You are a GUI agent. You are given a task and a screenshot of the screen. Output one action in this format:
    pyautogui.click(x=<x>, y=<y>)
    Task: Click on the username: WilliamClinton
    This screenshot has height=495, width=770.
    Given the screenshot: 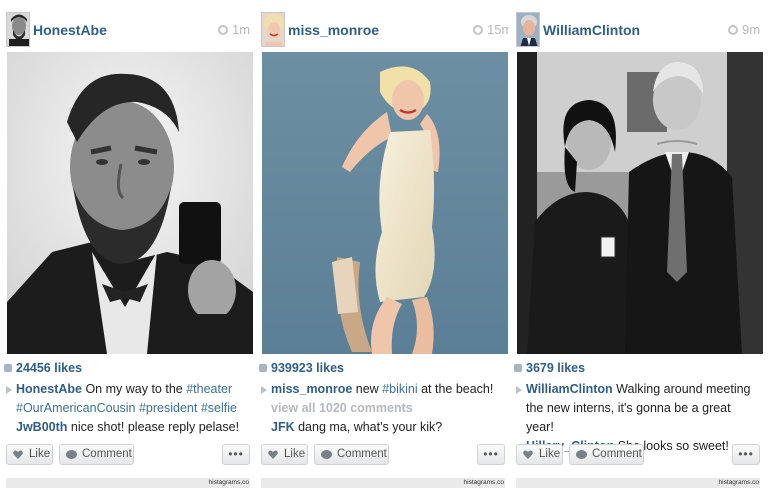 What is the action you would take?
    pyautogui.click(x=591, y=30)
    